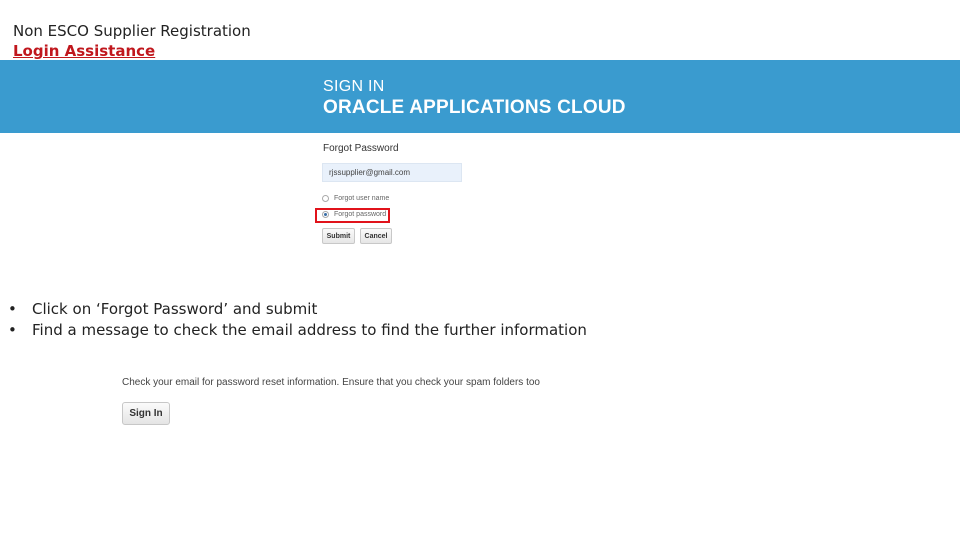 The height and width of the screenshot is (540, 960). What do you see at coordinates (480, 96) in the screenshot?
I see `oracle-signin-banner: SIGN IN ORACLE APPLICATIONS CLOUD` at bounding box center [480, 96].